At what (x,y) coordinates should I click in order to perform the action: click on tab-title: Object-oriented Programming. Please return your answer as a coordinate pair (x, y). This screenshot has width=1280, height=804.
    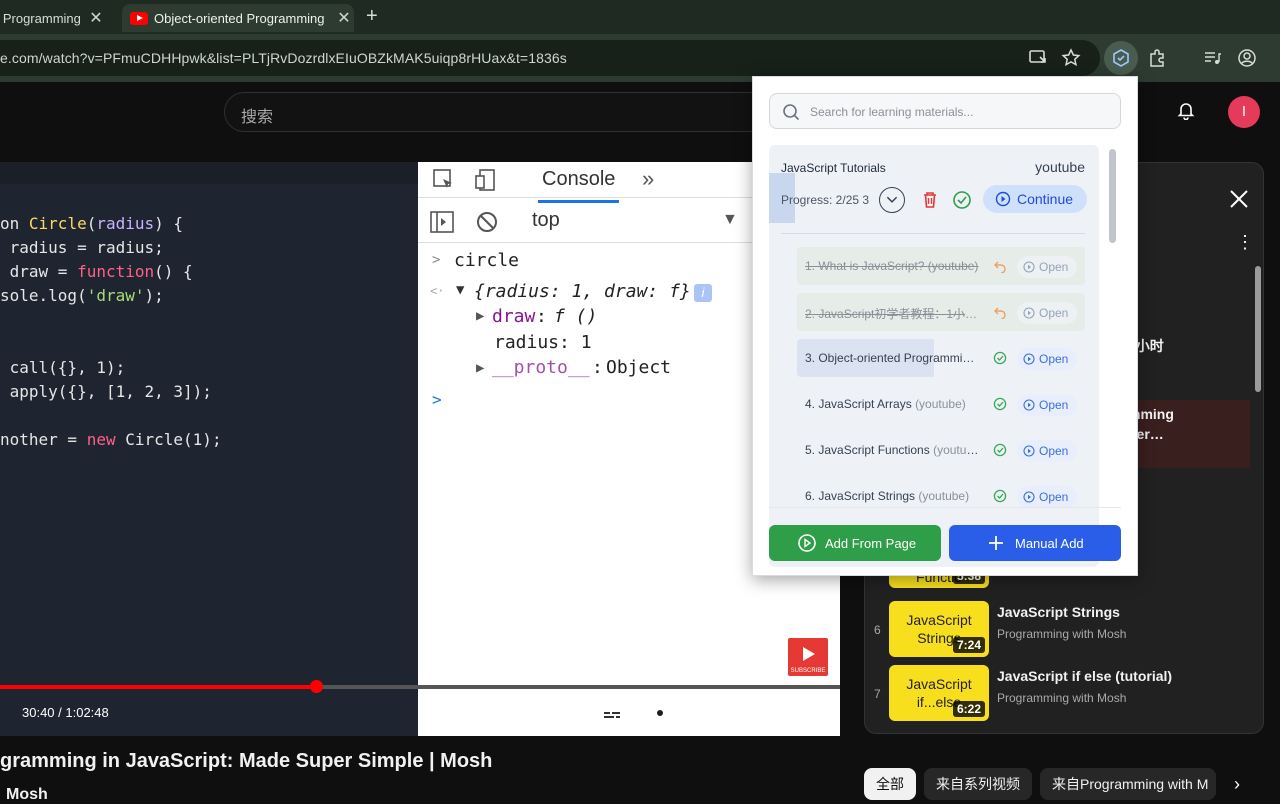
    Looking at the image, I should click on (239, 18).